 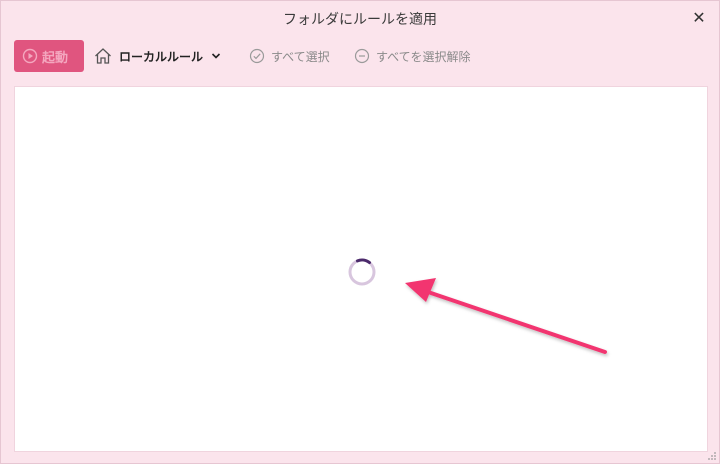 I want to click on close-button: ✕, so click(x=699, y=17).